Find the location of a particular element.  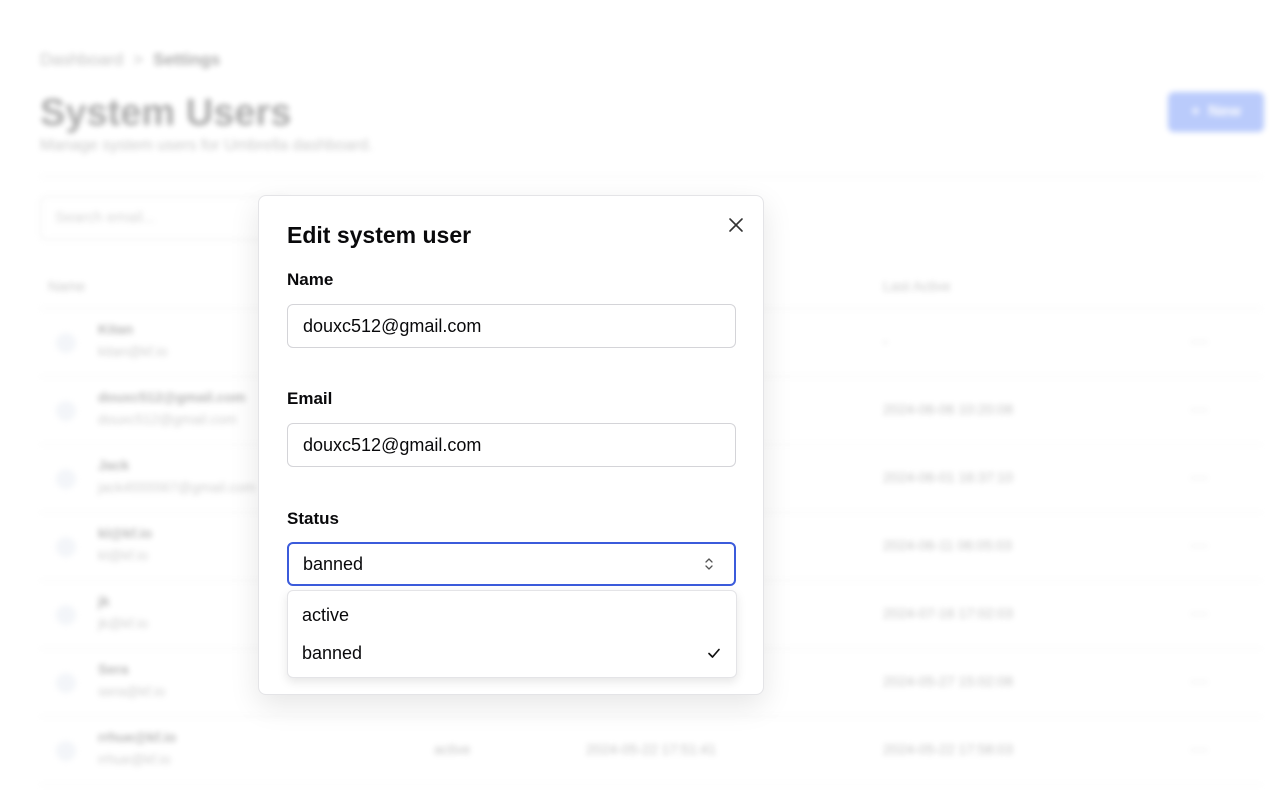

plus-icon: + is located at coordinates (1195, 111).